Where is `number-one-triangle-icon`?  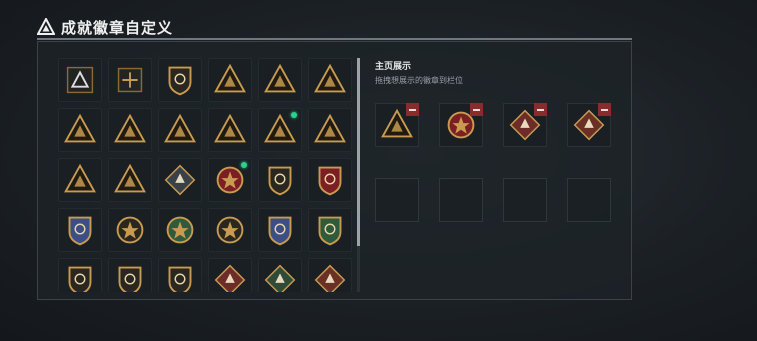 number-one-triangle-icon is located at coordinates (230, 128).